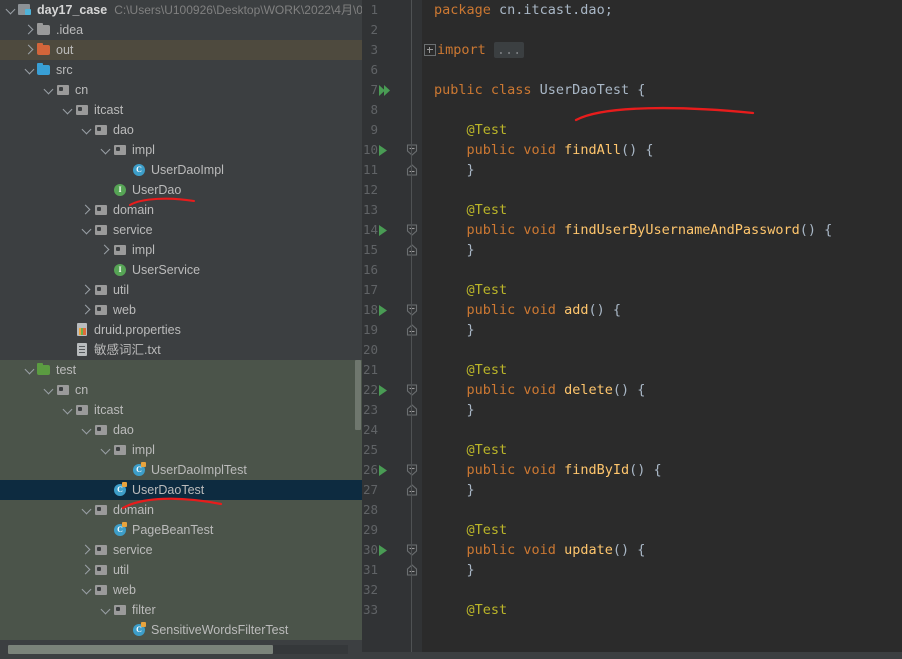 The height and width of the screenshot is (659, 902). What do you see at coordinates (548, 470) in the screenshot?
I see `code-line: public void findById() {` at bounding box center [548, 470].